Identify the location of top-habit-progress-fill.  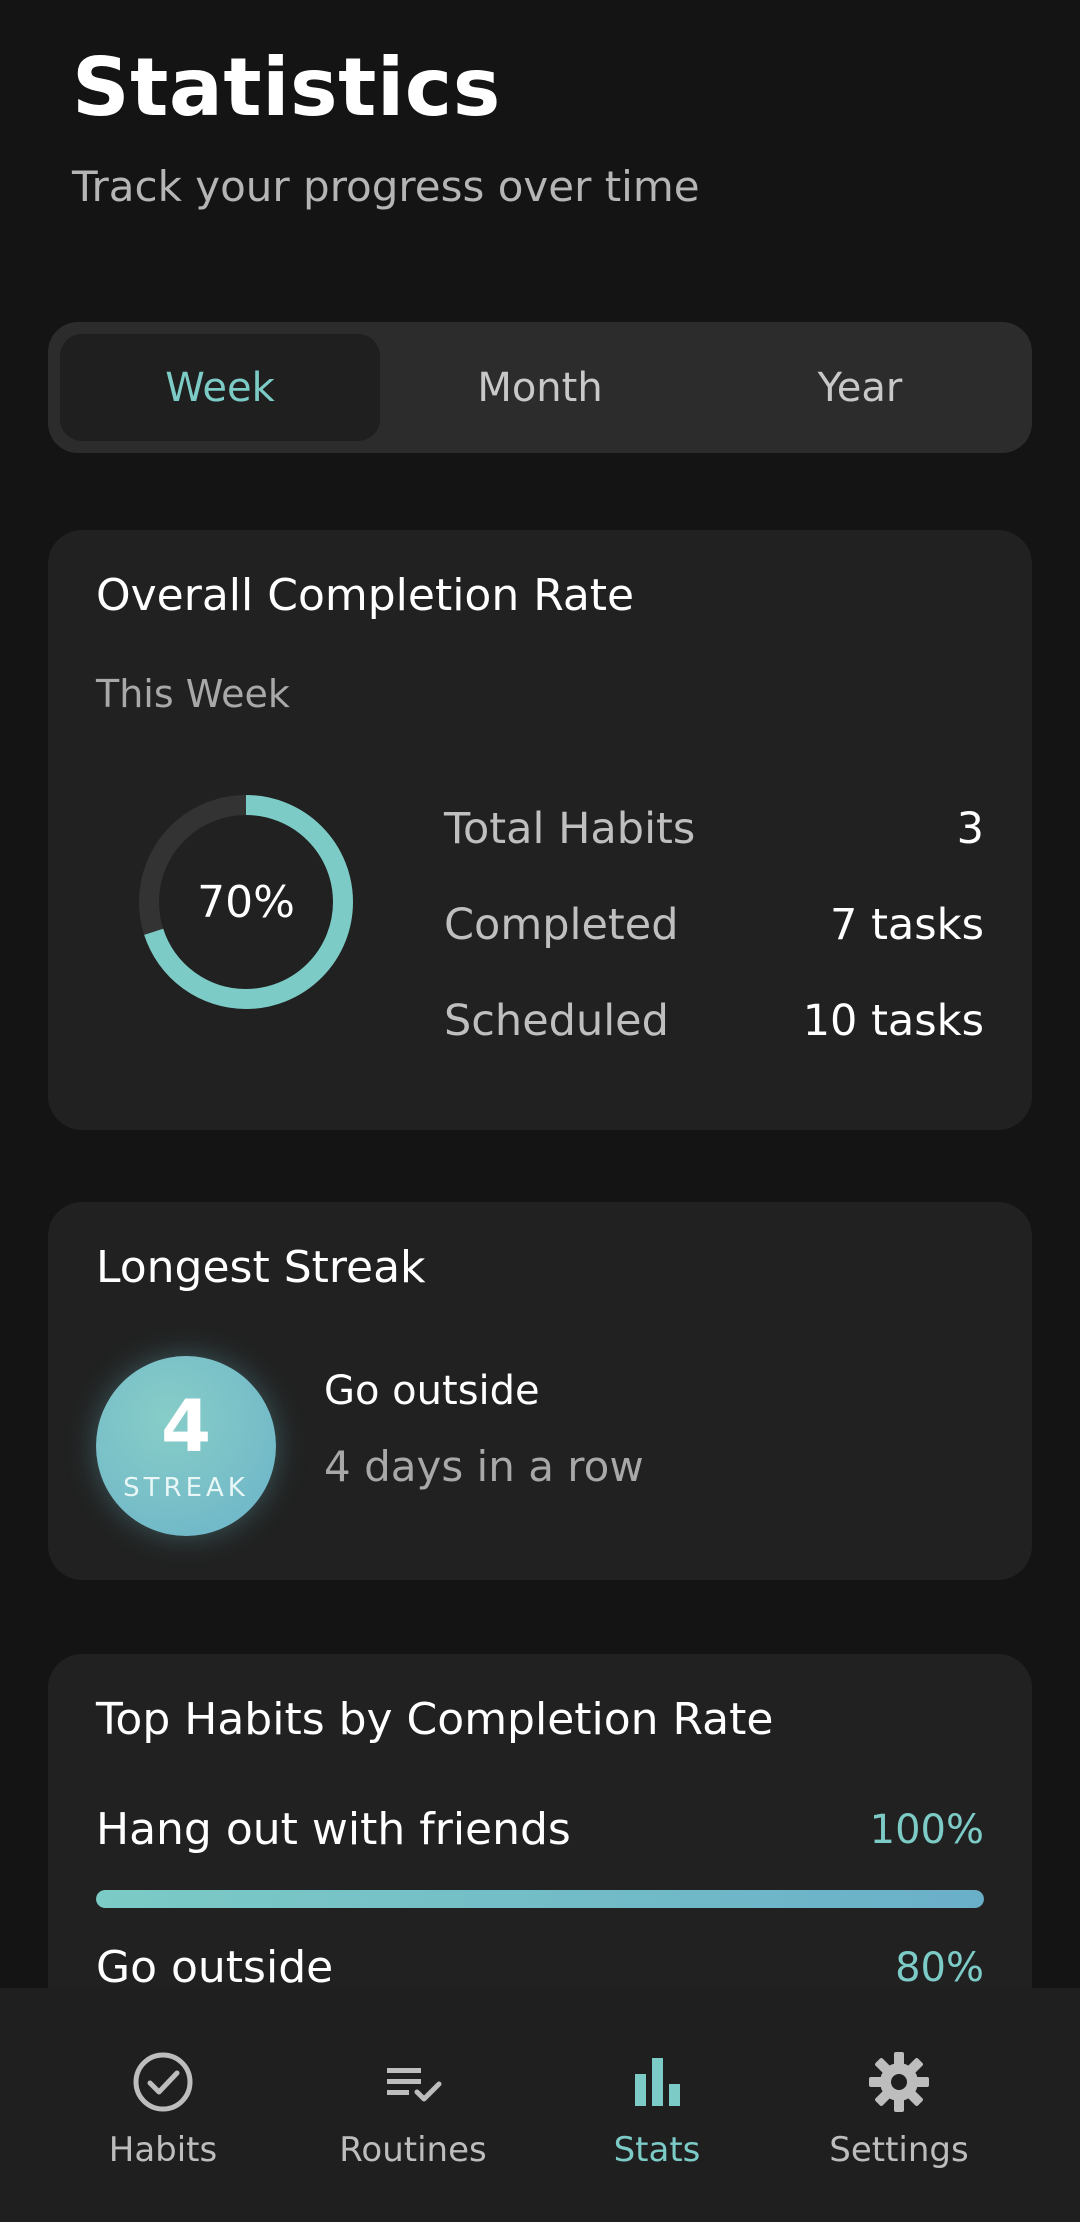
(540, 1899).